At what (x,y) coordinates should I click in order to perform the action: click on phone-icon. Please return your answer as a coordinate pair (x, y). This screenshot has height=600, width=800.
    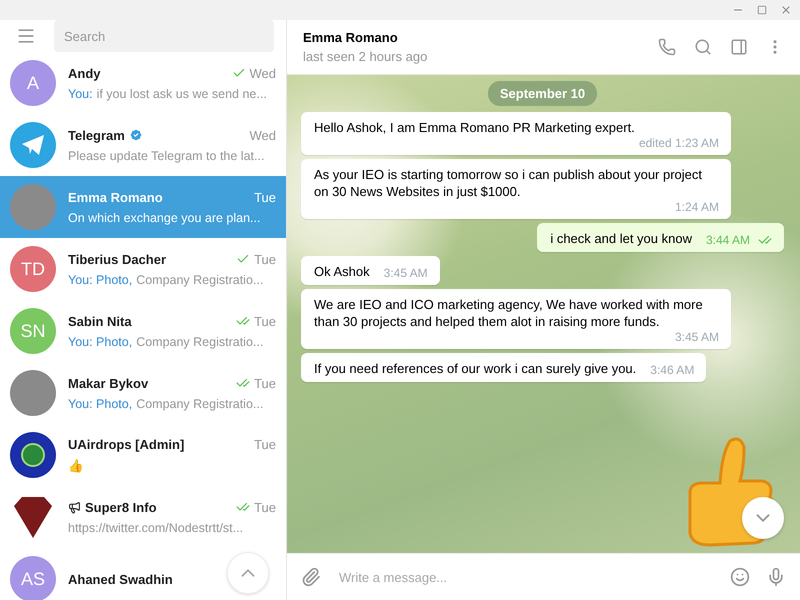
    Looking at the image, I should click on (667, 47).